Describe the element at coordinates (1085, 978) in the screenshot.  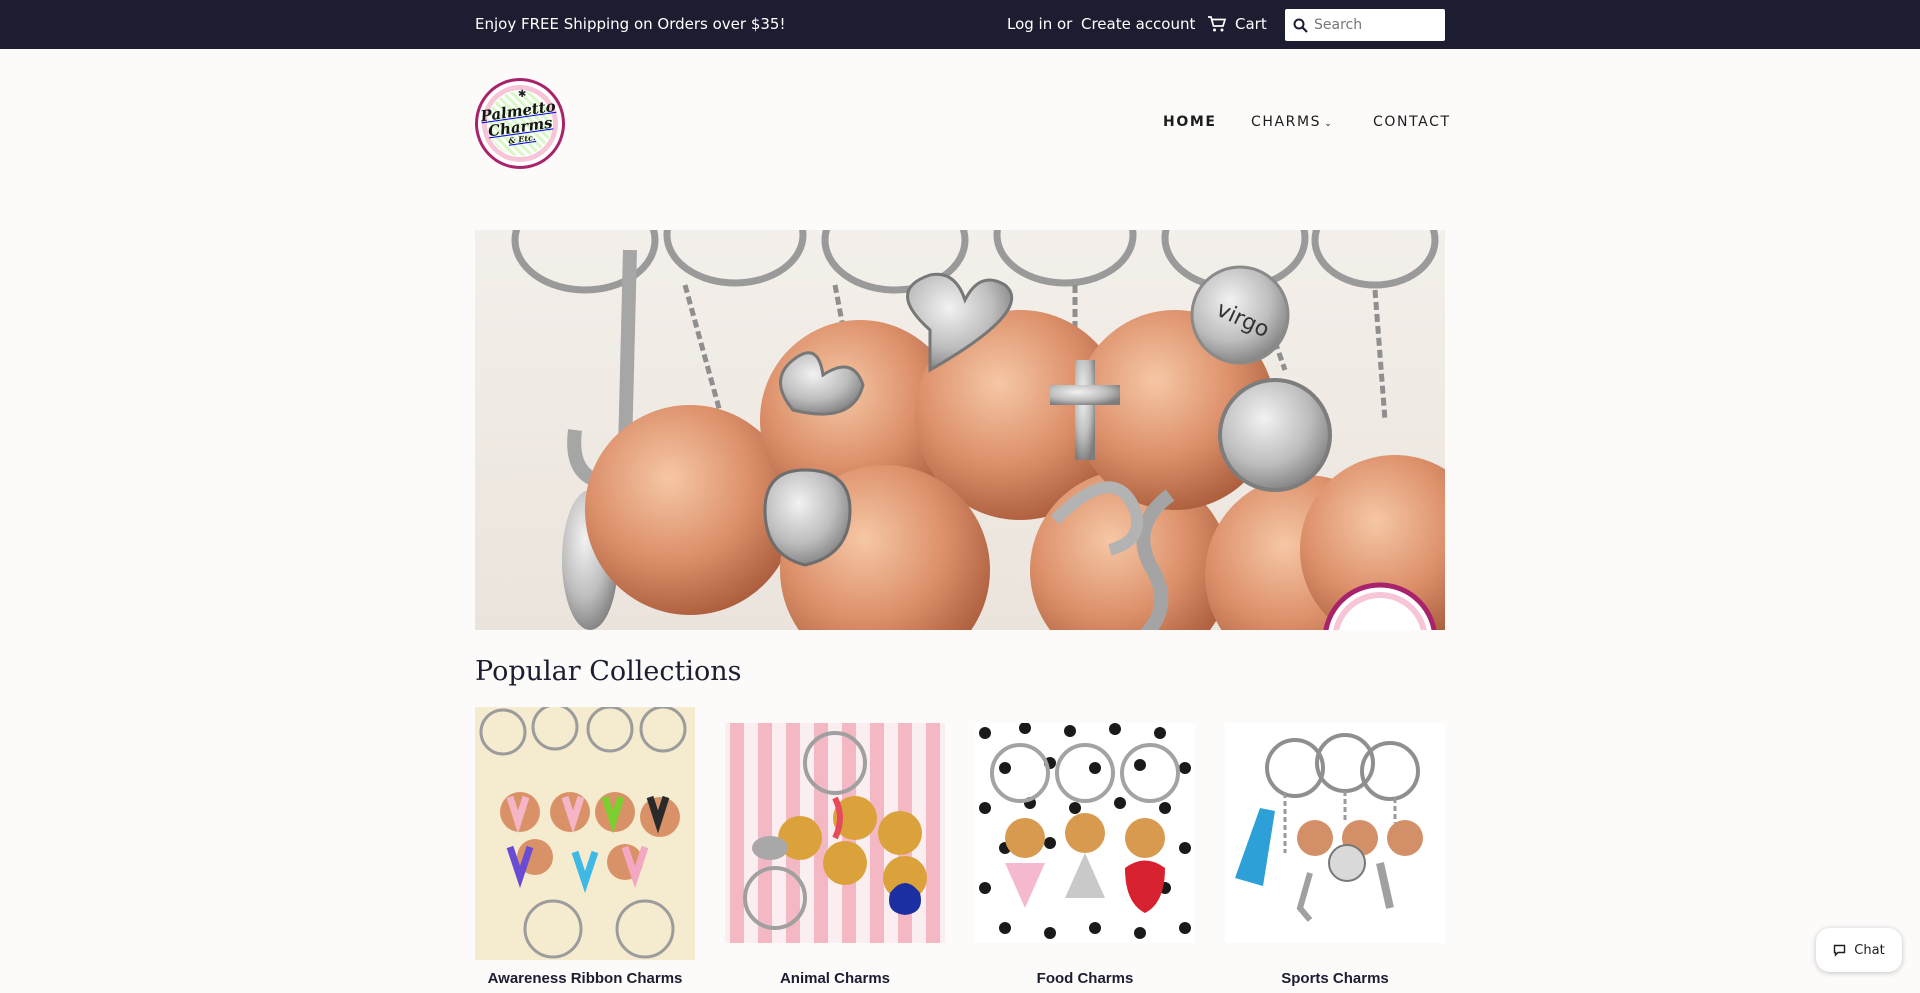
I see `collection-label-food: Food Charms` at that location.